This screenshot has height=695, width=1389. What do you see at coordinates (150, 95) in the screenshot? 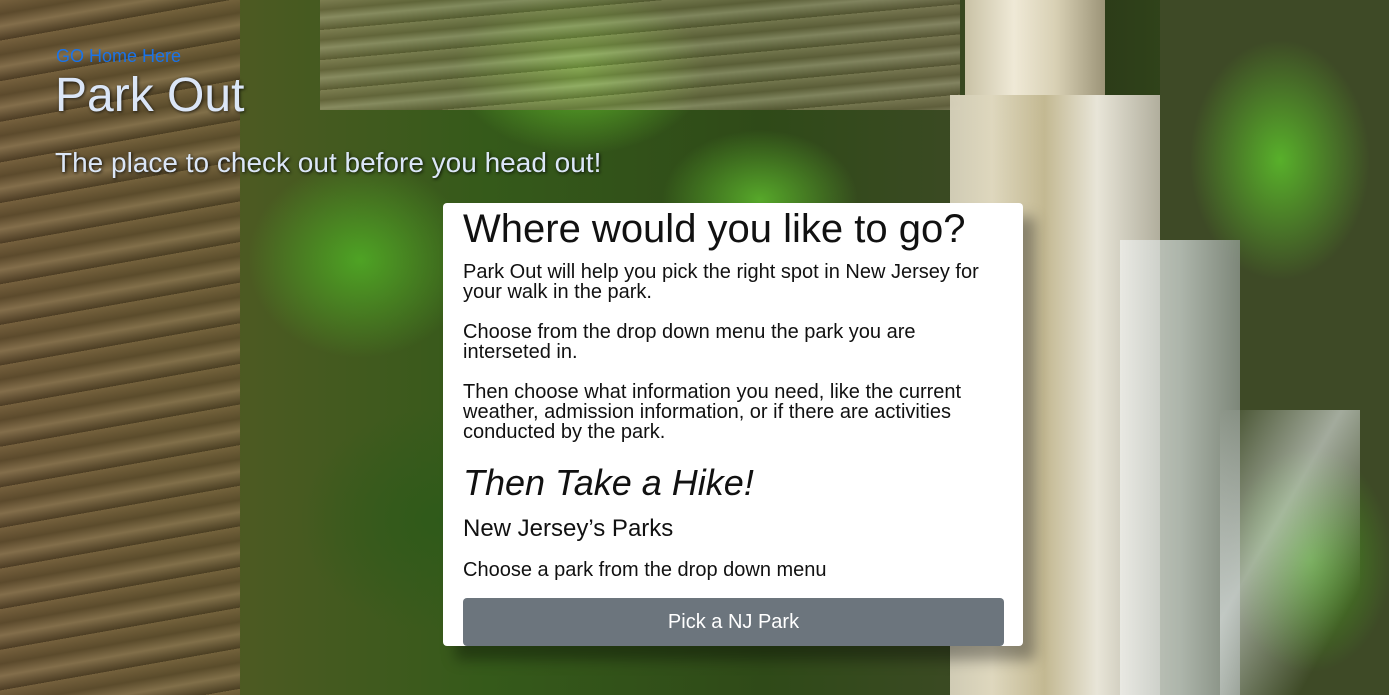
I see `site-title: Park Out` at bounding box center [150, 95].